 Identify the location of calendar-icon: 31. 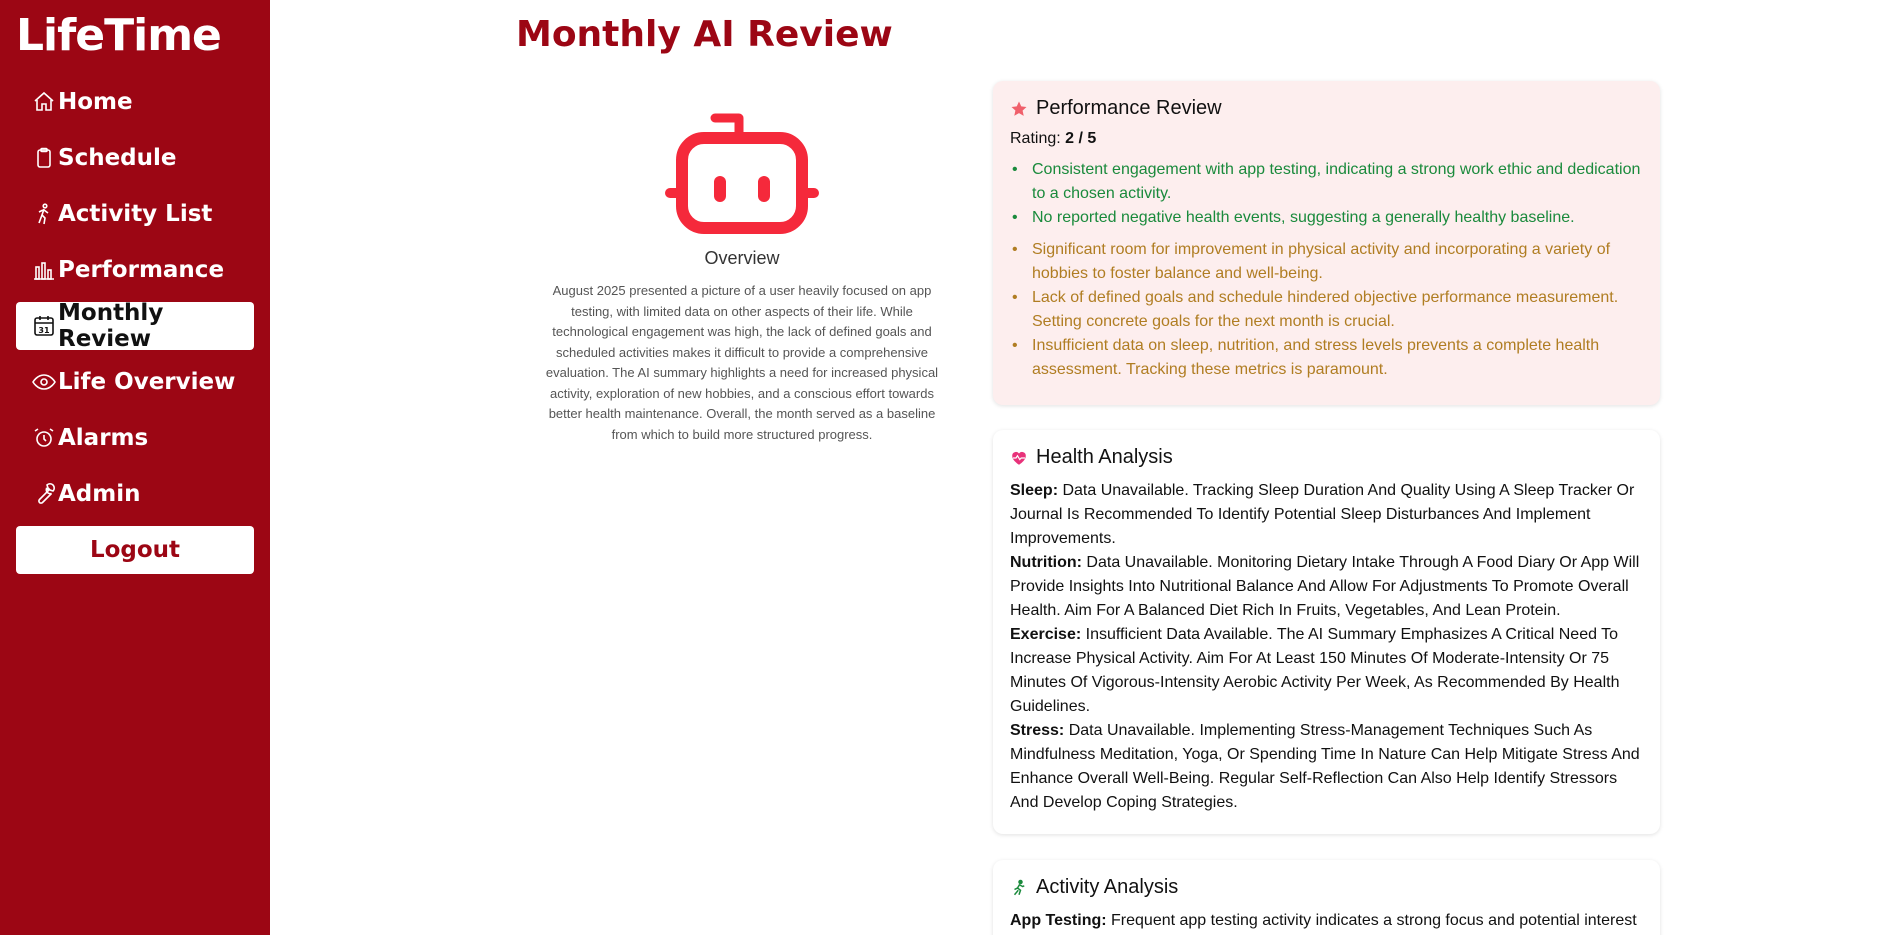
(44, 326).